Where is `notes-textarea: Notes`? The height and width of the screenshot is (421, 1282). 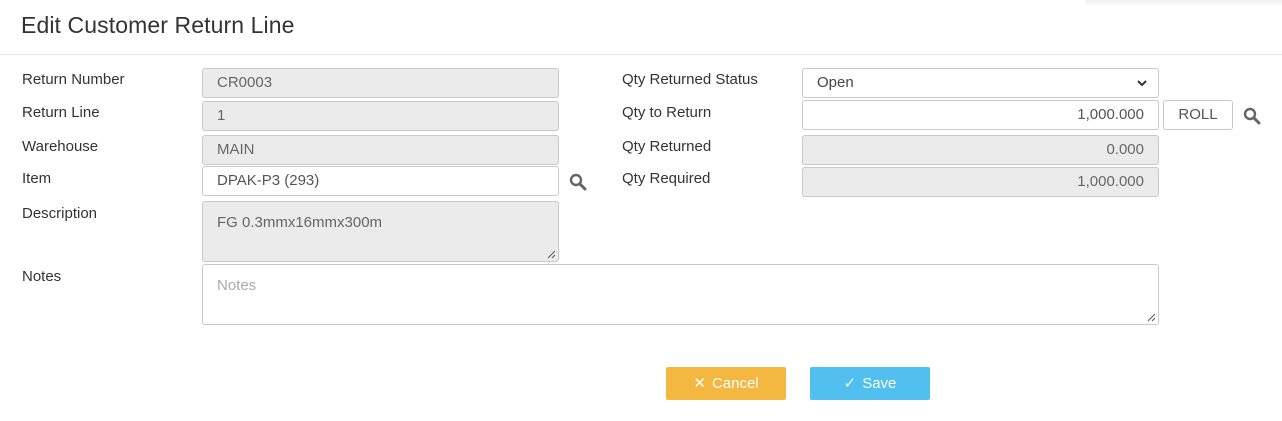 notes-textarea: Notes is located at coordinates (680, 294).